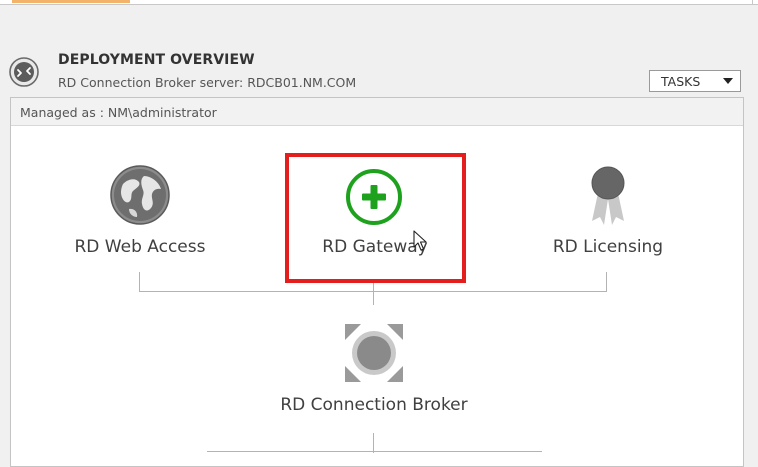 Image resolution: width=758 pixels, height=467 pixels. I want to click on connector-broker-bottom, so click(373, 443).